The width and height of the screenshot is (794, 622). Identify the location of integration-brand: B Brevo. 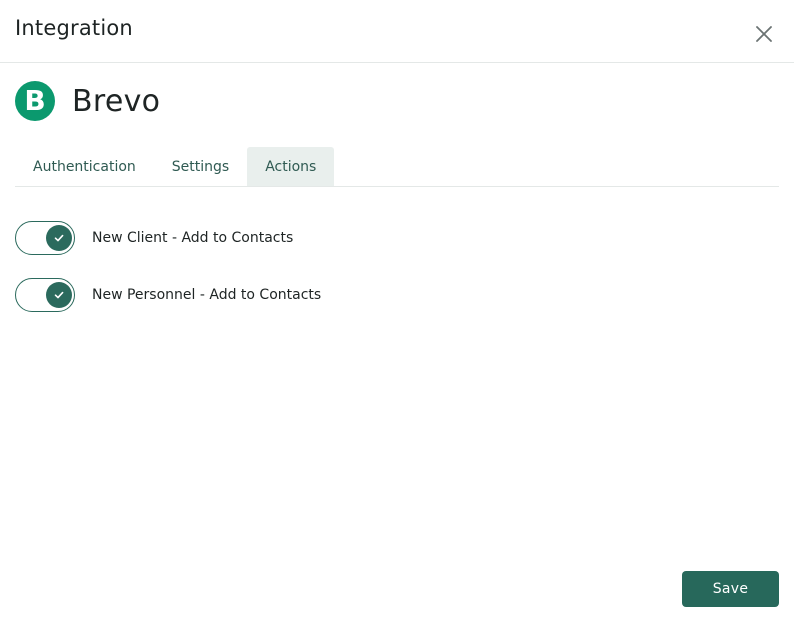
(87, 101).